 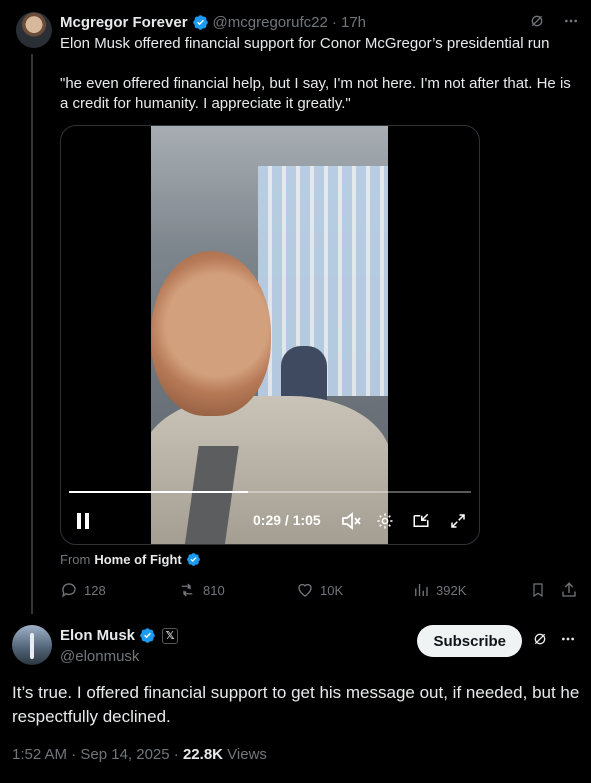 I want to click on video-progress-bar, so click(x=270, y=492).